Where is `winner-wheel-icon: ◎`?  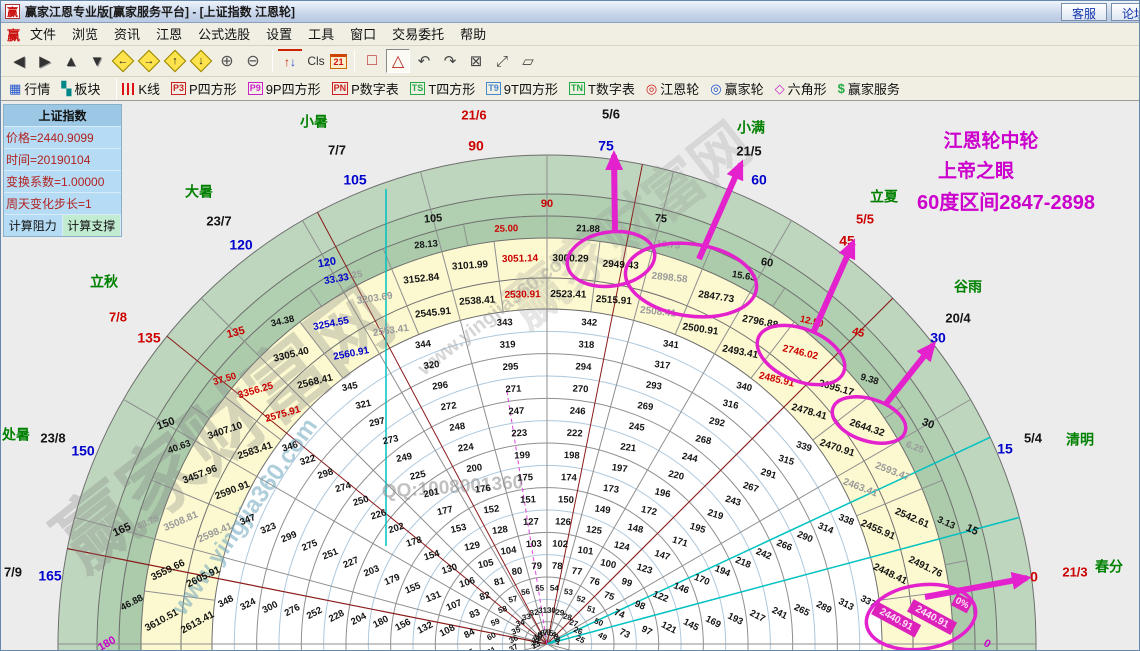
winner-wheel-icon: ◎ is located at coordinates (716, 88).